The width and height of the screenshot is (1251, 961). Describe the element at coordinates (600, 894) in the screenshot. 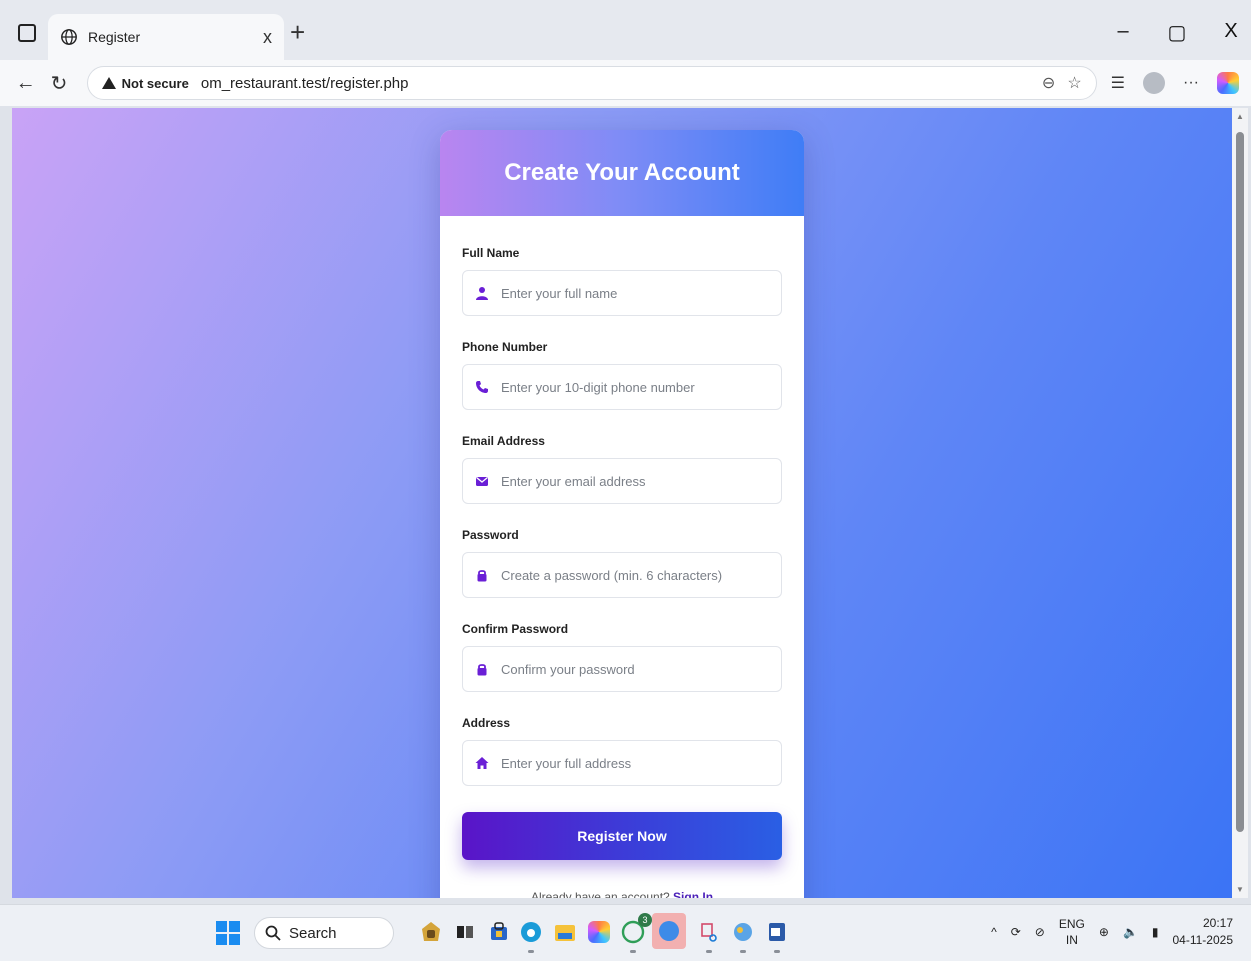

I see `signin-prompt: Already have an account?` at that location.